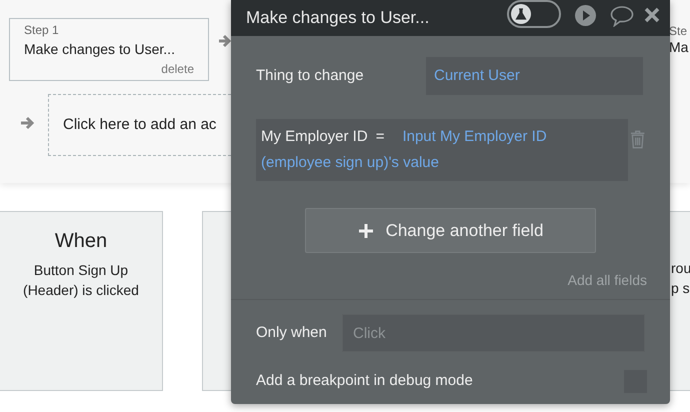 The width and height of the screenshot is (690, 412). I want to click on delete-link: delete, so click(109, 69).